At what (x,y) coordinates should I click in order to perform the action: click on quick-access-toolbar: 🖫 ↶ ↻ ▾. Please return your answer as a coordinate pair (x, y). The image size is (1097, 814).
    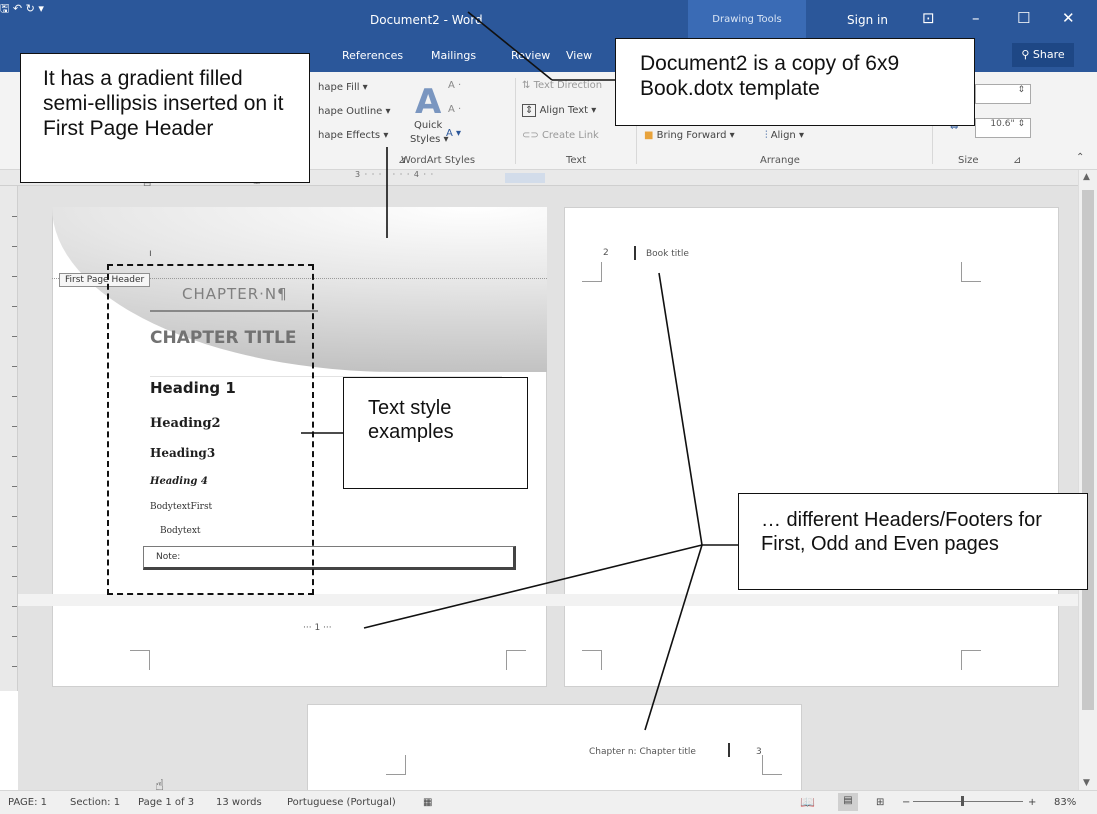
    Looking at the image, I should click on (22, 9).